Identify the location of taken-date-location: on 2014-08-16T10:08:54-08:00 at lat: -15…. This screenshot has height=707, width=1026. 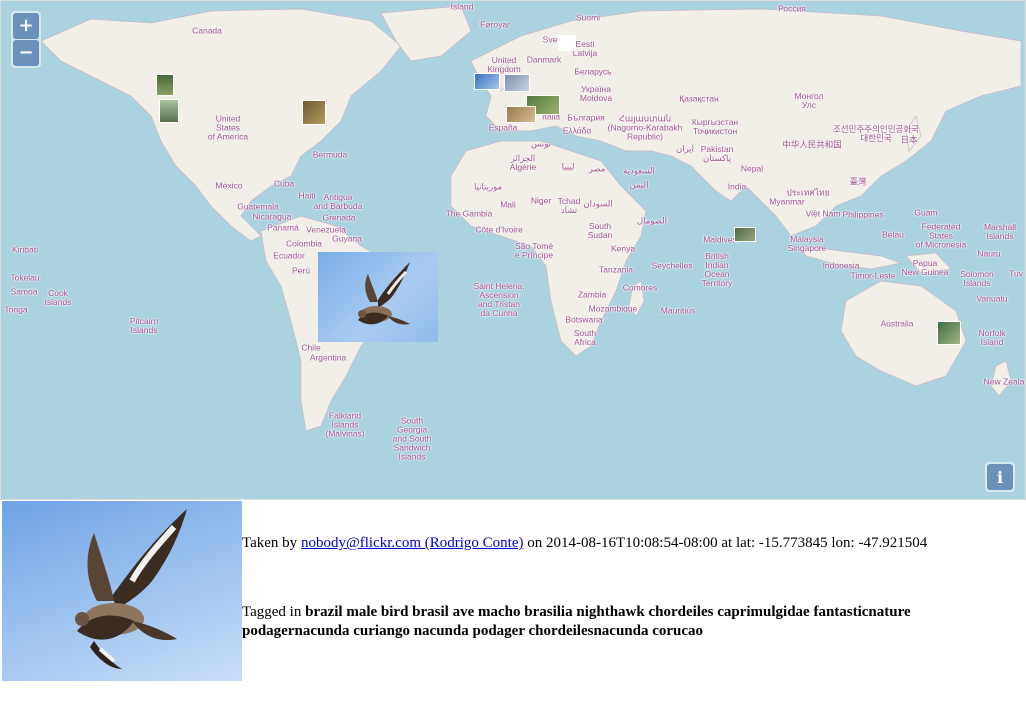
(727, 543).